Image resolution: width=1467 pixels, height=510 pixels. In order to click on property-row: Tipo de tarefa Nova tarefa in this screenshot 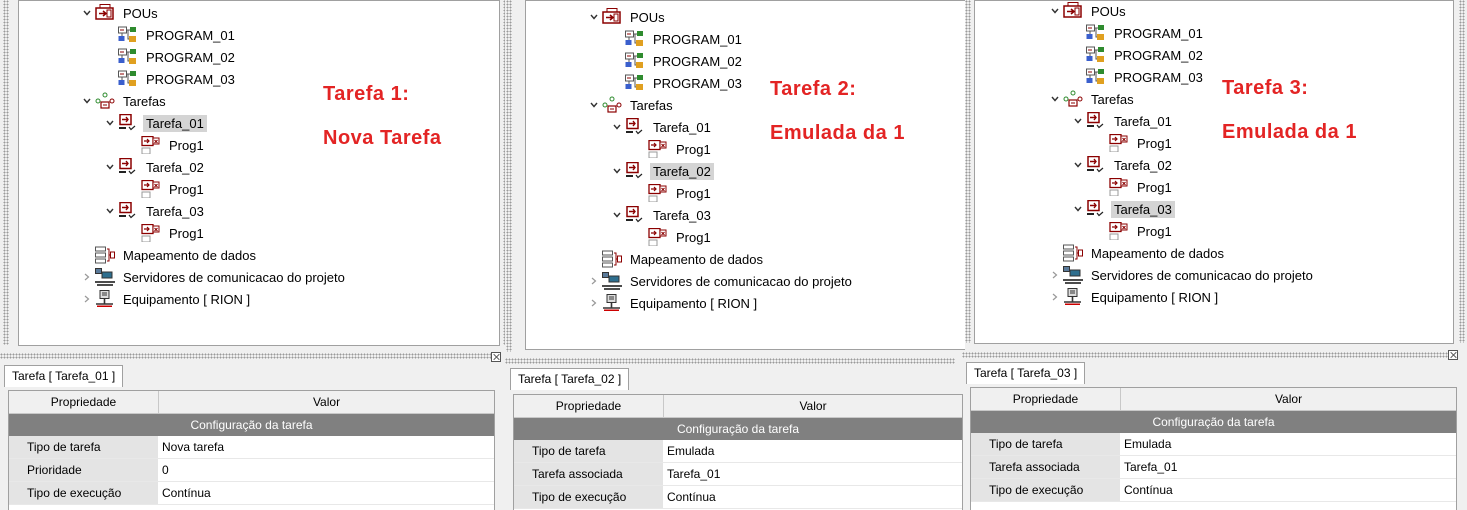, I will do `click(251, 447)`.